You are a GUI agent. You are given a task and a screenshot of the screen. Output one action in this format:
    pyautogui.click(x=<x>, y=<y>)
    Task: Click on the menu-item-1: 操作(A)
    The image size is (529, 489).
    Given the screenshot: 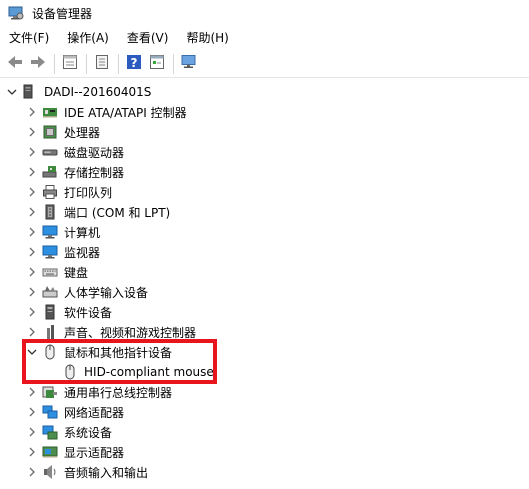 What is the action you would take?
    pyautogui.click(x=88, y=38)
    